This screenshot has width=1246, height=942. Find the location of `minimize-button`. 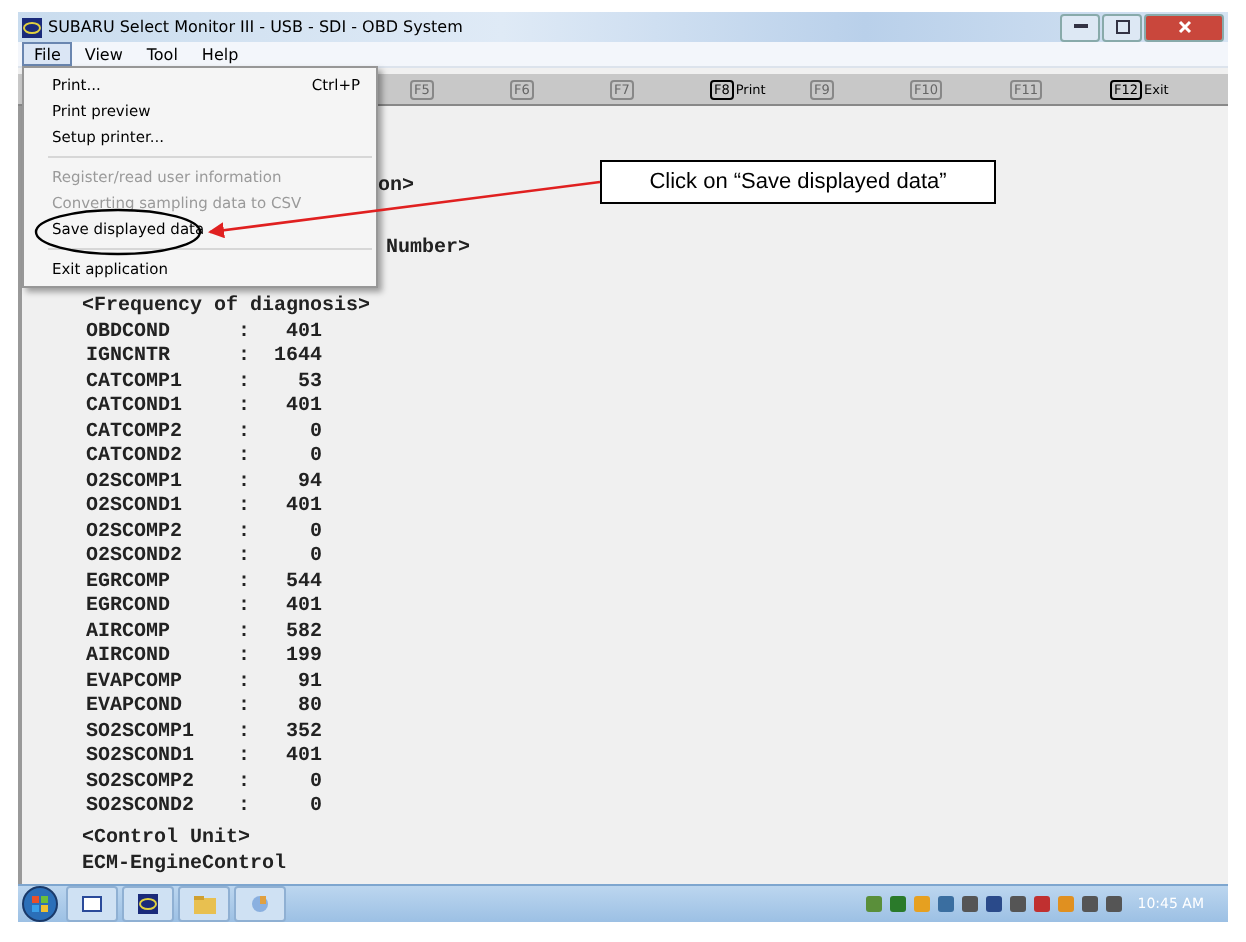

minimize-button is located at coordinates (1080, 27).